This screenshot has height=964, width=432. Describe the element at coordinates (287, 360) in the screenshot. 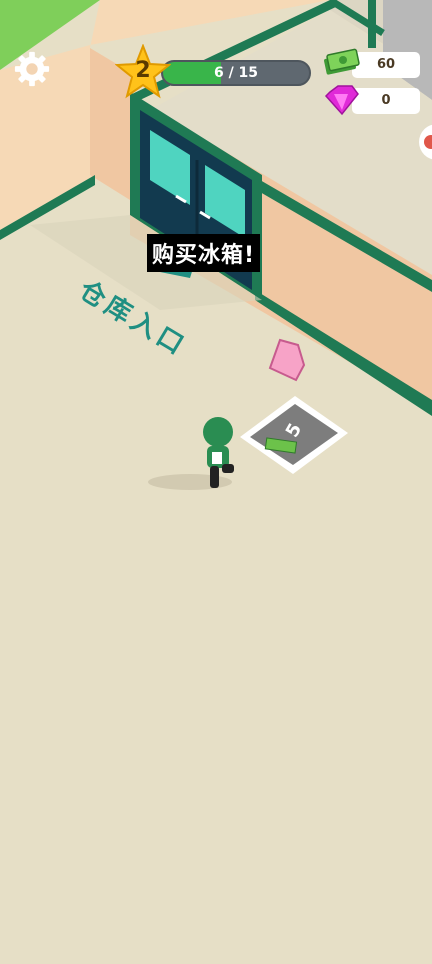

I see `pink-item` at that location.